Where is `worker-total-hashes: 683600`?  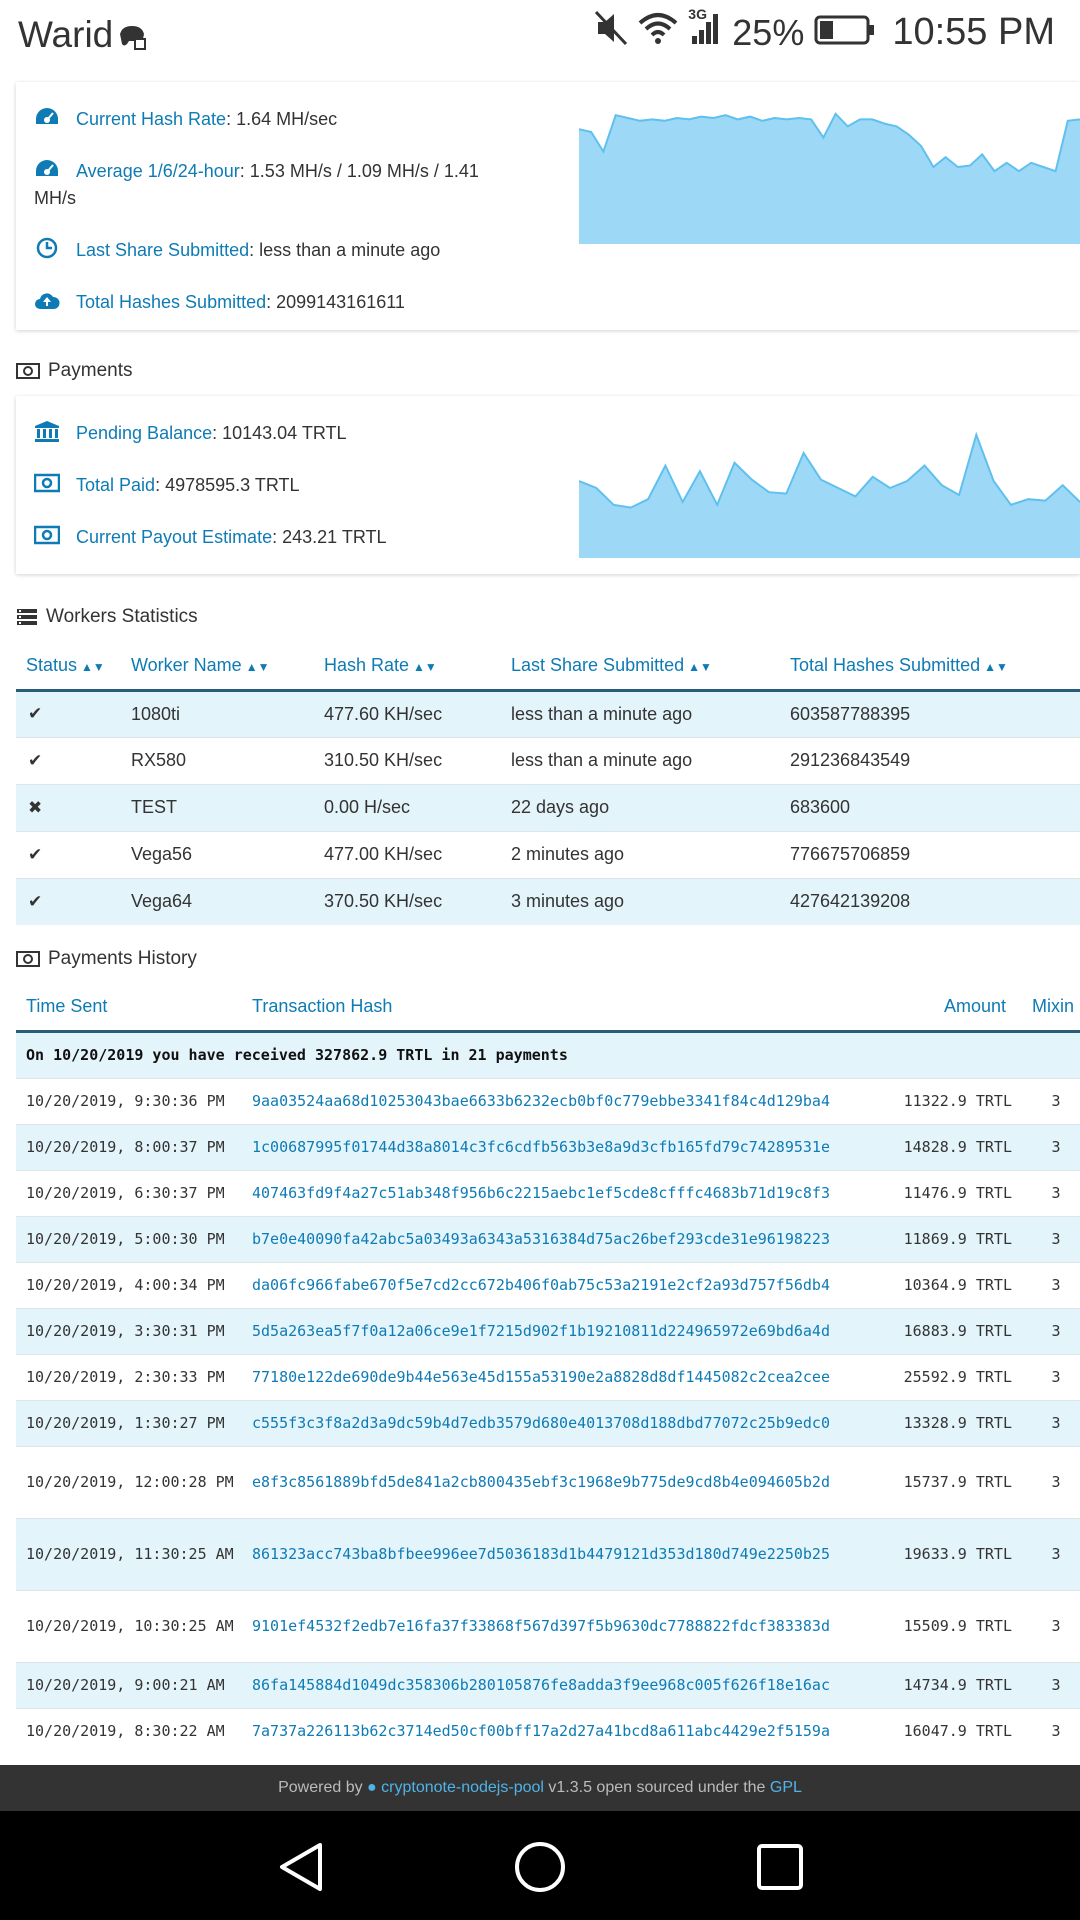
worker-total-hashes: 683600 is located at coordinates (935, 807).